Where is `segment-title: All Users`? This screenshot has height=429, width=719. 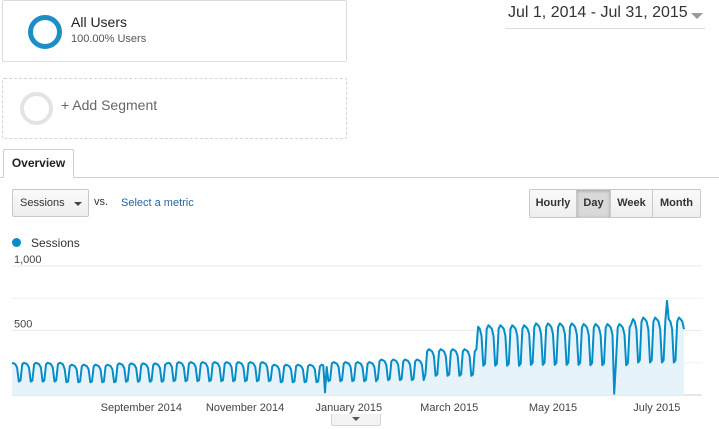
segment-title: All Users is located at coordinates (99, 22).